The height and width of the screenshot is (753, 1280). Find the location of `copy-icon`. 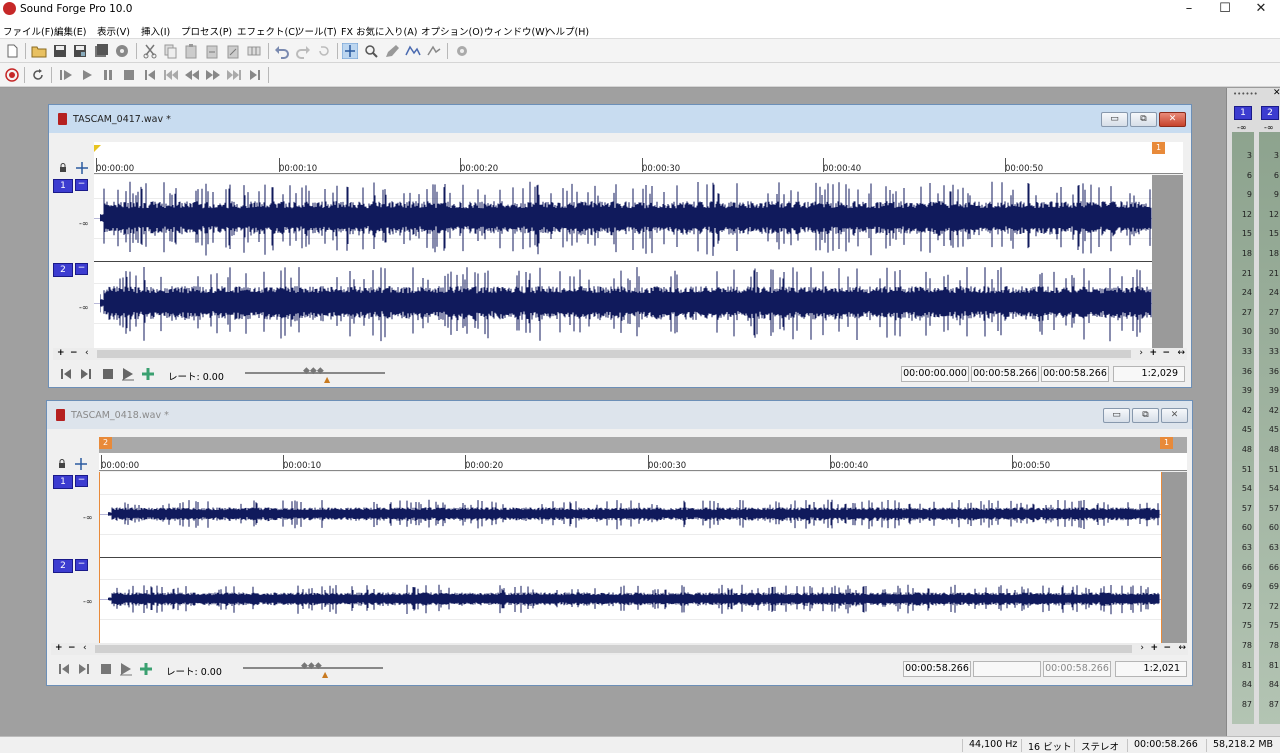

copy-icon is located at coordinates (170, 51).